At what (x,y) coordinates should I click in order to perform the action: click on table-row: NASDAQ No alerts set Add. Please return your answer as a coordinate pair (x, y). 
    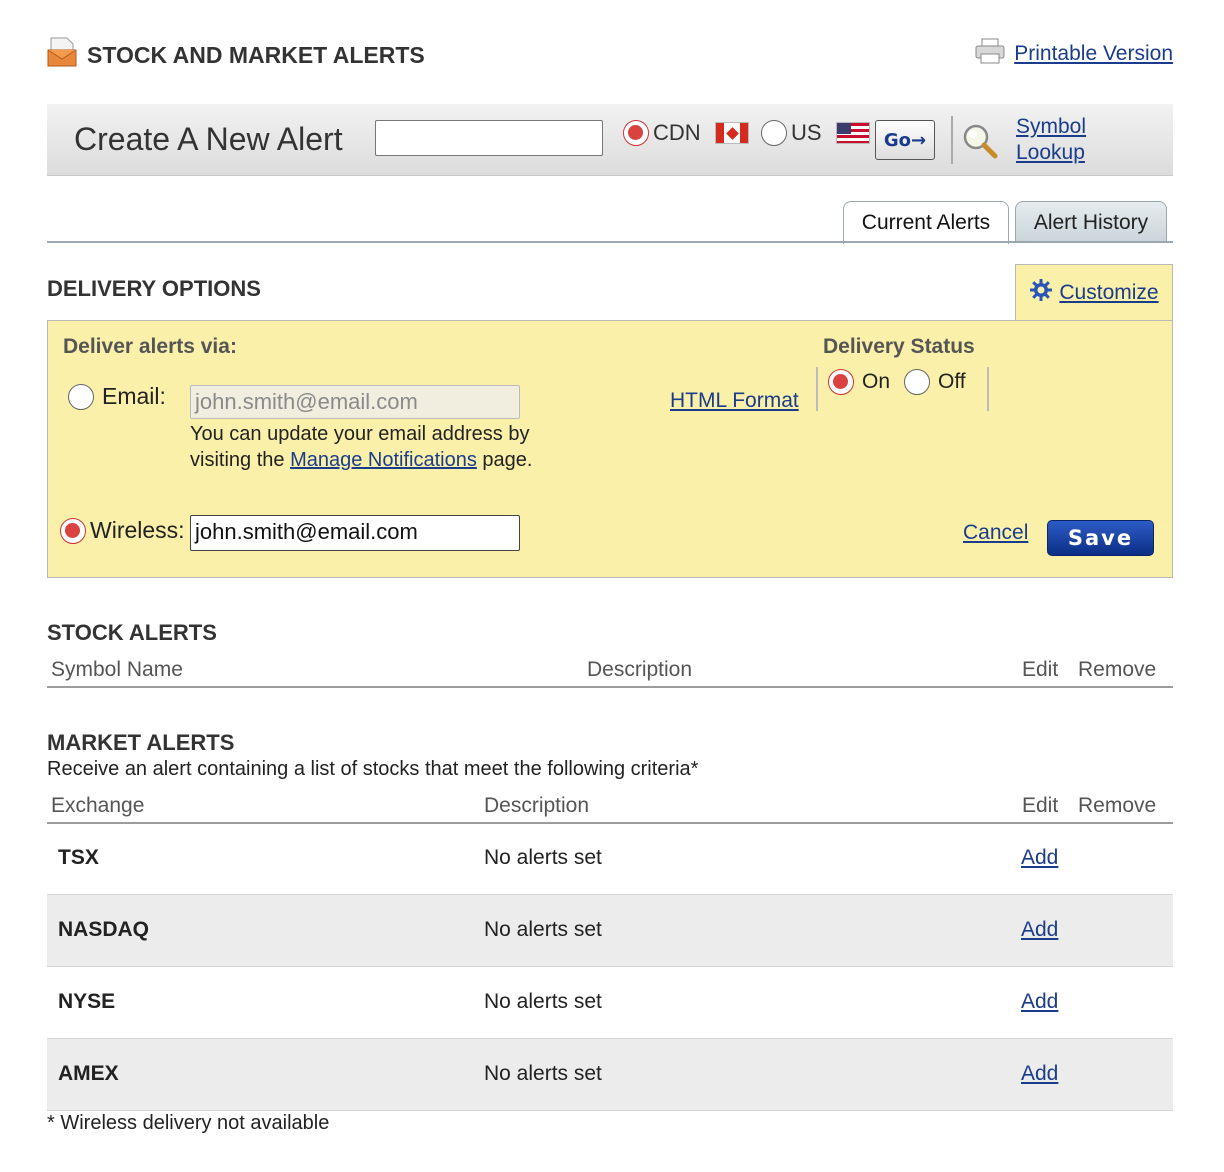
    Looking at the image, I should click on (610, 931).